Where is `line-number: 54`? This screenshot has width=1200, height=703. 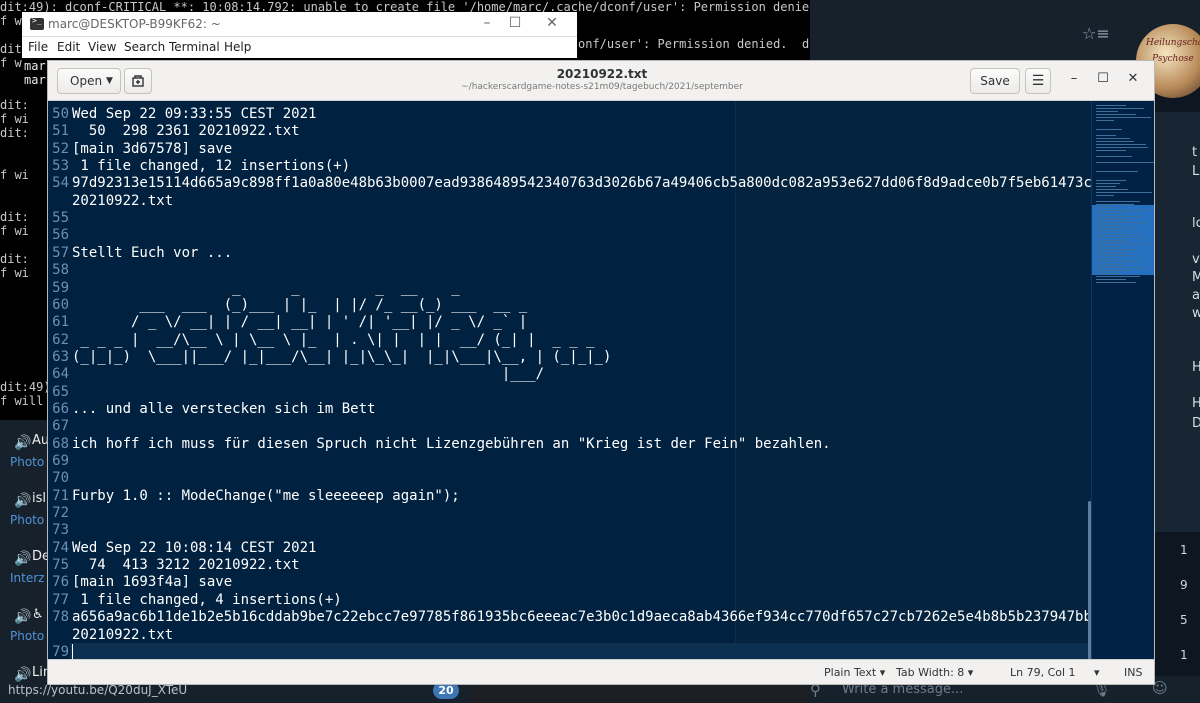
line-number: 54 is located at coordinates (60, 183).